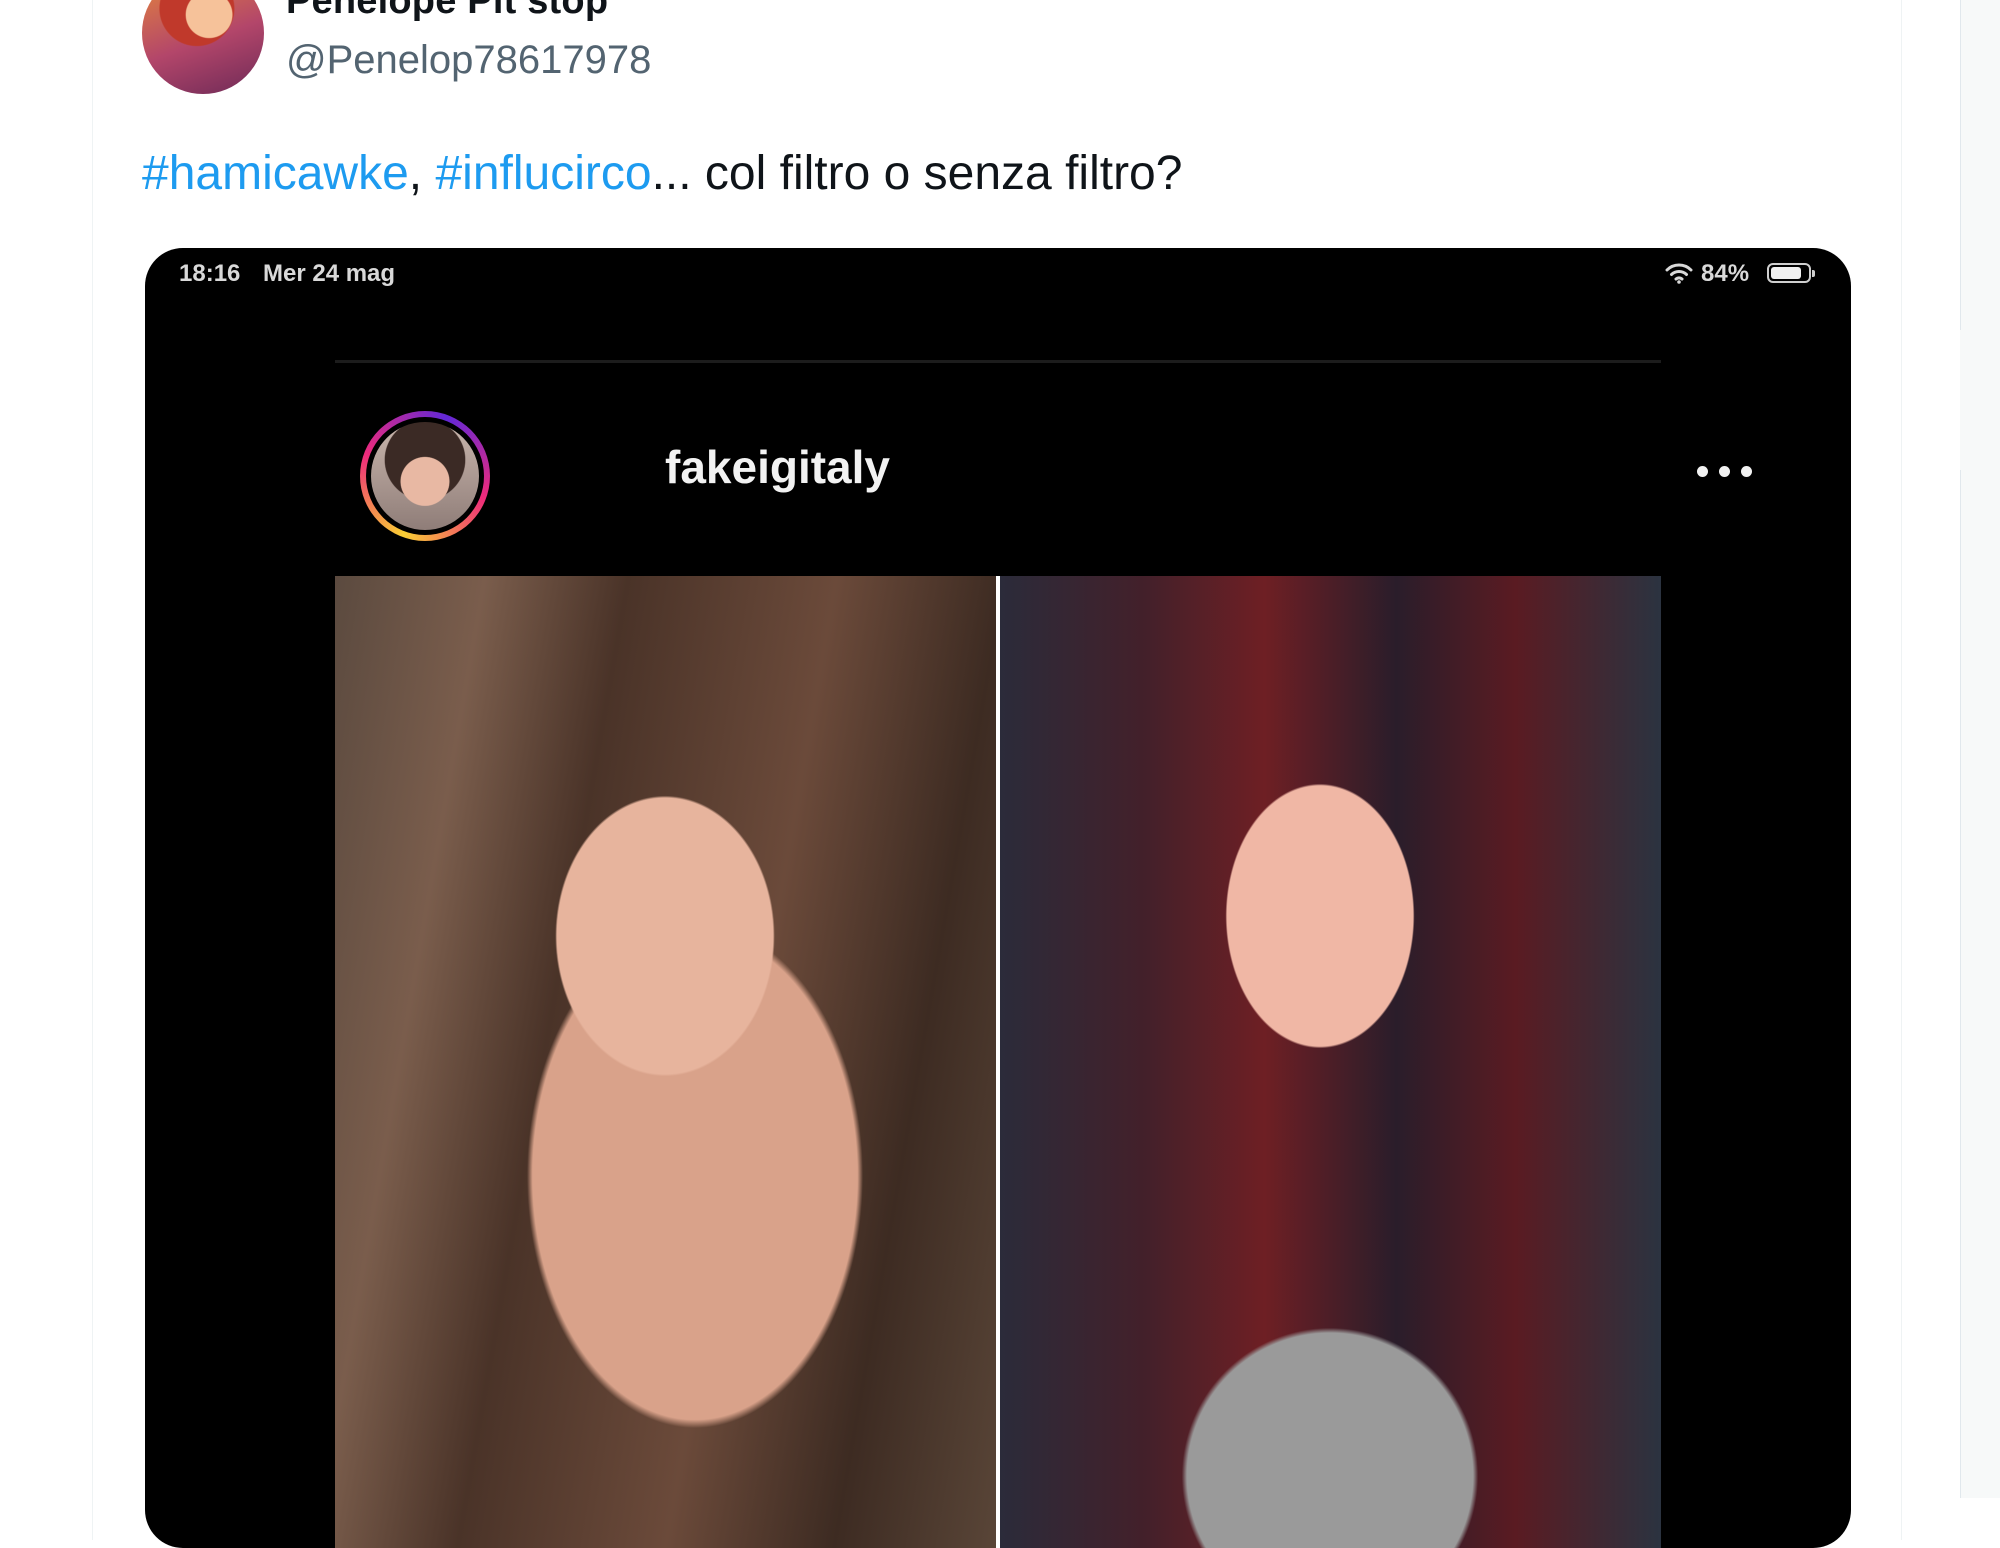 The height and width of the screenshot is (1548, 2000). Describe the element at coordinates (1679, 273) in the screenshot. I see `wifi-icon` at that location.